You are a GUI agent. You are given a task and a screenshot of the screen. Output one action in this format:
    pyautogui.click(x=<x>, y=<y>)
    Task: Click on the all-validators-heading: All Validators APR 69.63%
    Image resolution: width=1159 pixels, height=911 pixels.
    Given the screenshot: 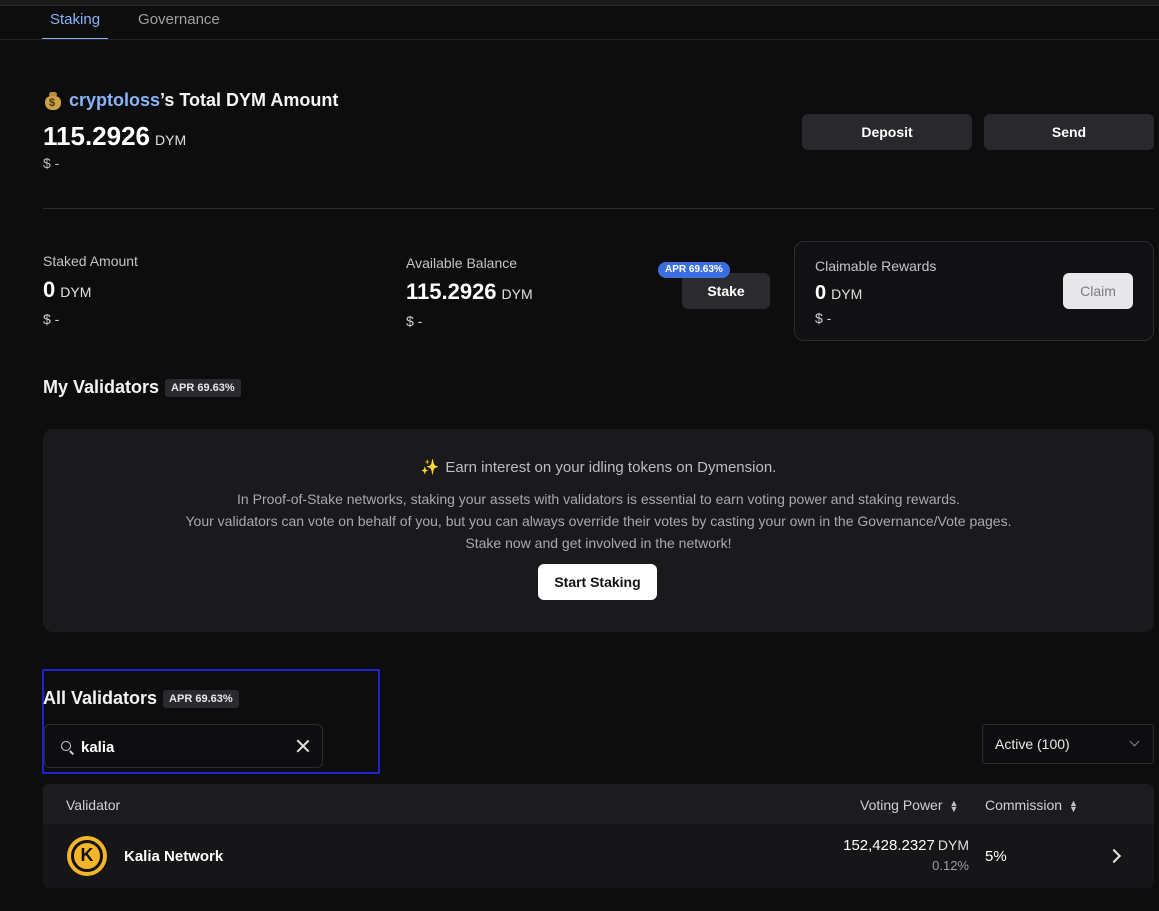 What is the action you would take?
    pyautogui.click(x=141, y=698)
    